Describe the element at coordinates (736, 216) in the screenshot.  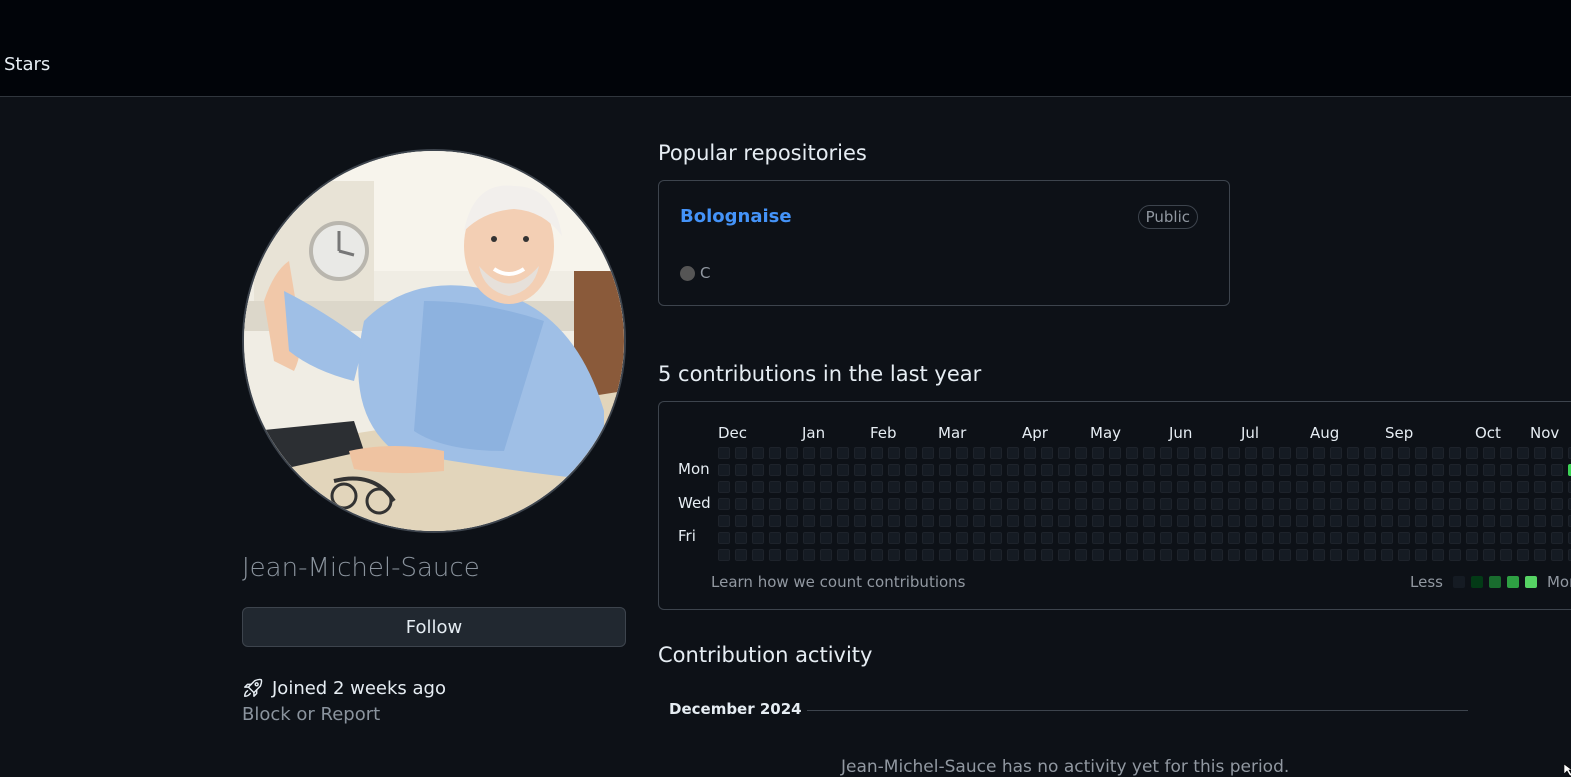
I see `repo-name-link: Bolognaise` at that location.